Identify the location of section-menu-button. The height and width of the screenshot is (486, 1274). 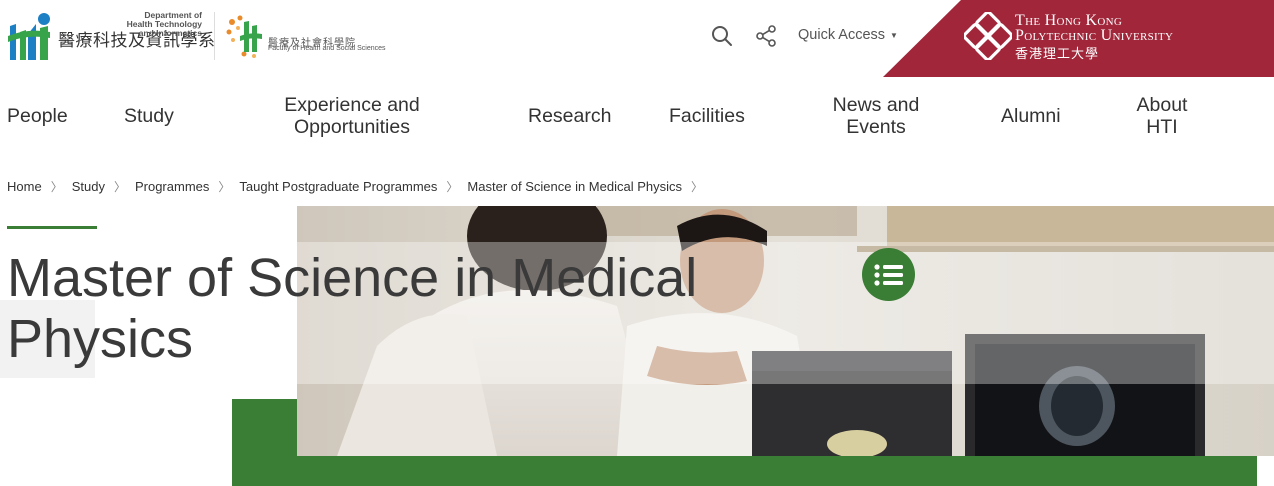
(888, 274).